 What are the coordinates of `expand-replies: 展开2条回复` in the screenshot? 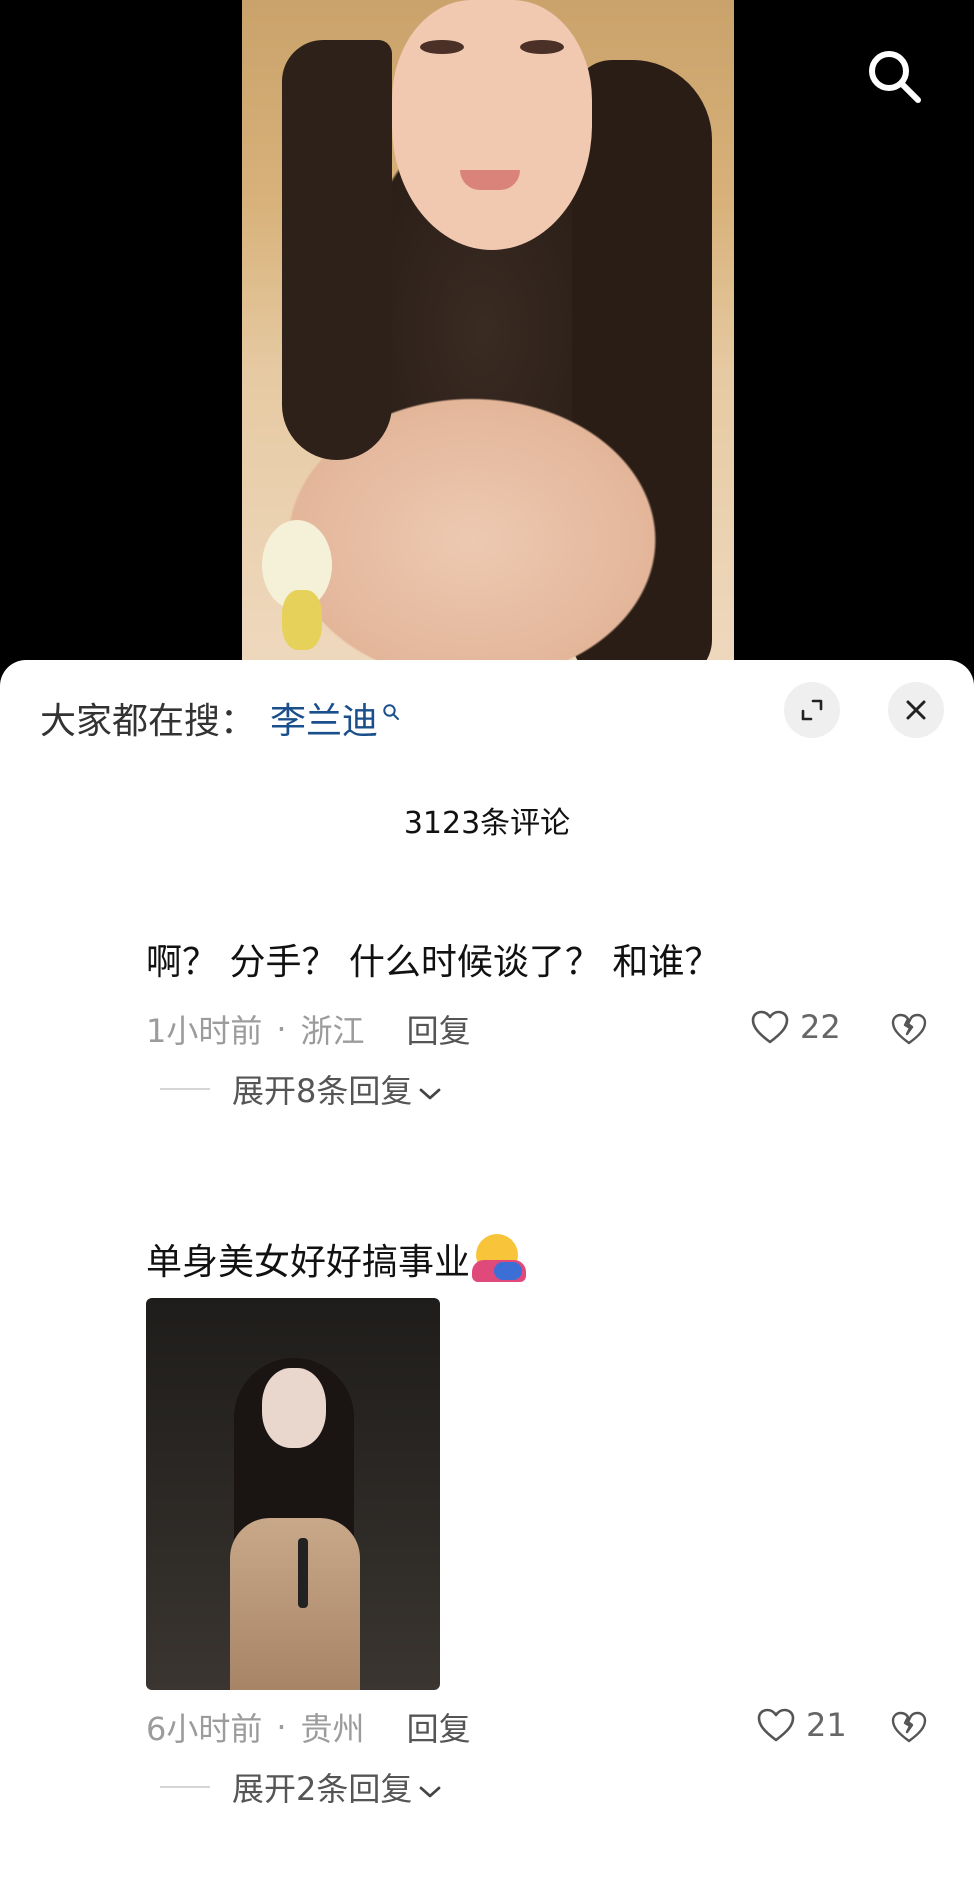 It's located at (301, 1787).